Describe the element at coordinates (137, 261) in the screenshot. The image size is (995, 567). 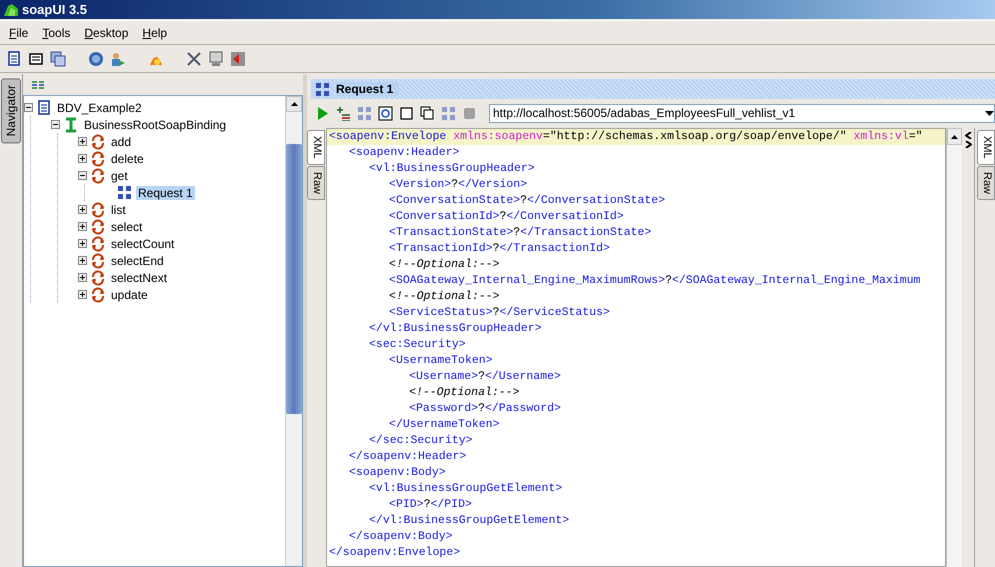
I see `tree-item: selectEnd` at that location.